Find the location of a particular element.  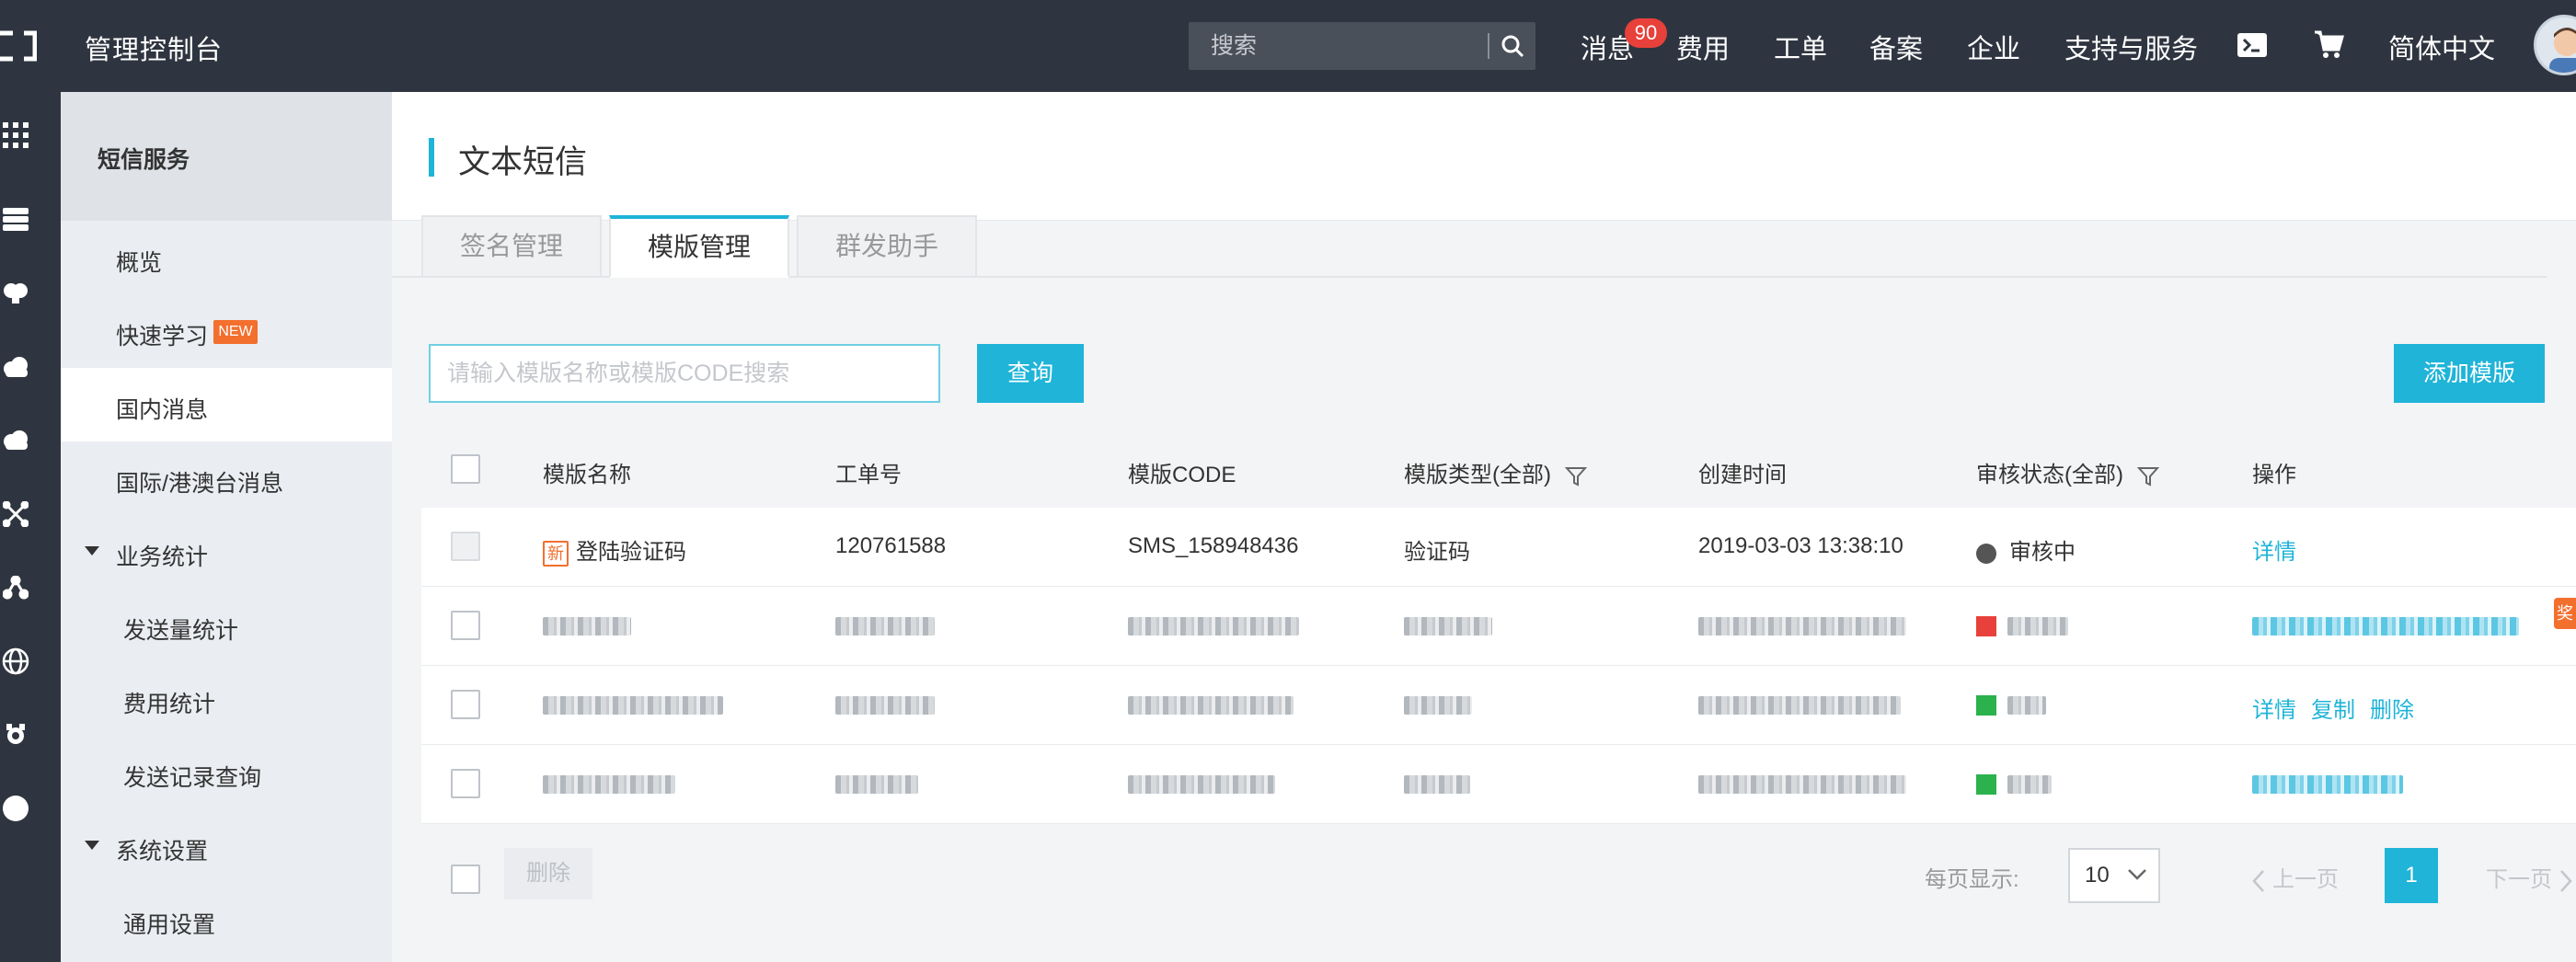

nav-icp: 备案 is located at coordinates (1896, 47).